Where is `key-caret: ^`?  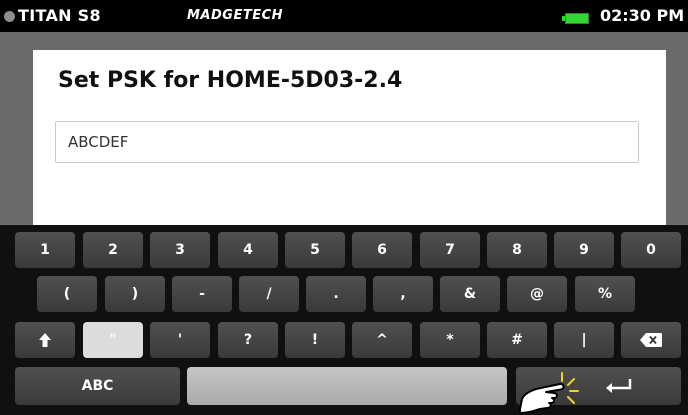
key-caret: ^ is located at coordinates (382, 340).